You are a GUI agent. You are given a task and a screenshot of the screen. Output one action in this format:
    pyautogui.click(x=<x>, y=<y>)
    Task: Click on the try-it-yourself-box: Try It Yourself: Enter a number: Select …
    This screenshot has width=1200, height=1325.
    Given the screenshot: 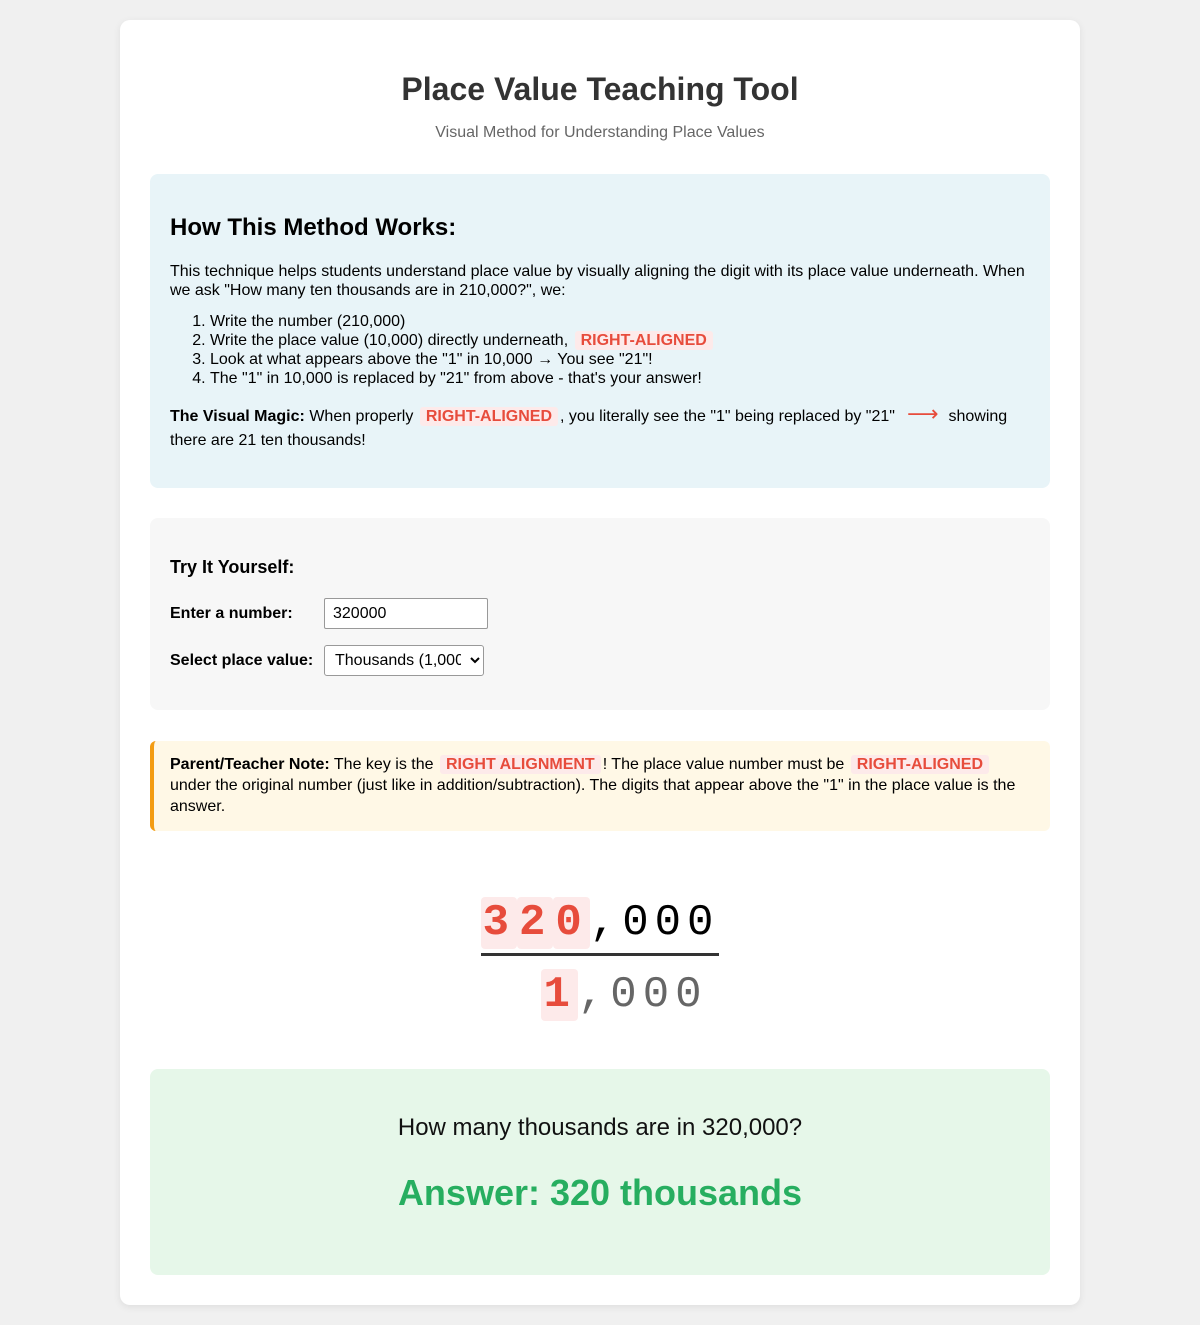 What is the action you would take?
    pyautogui.click(x=600, y=614)
    